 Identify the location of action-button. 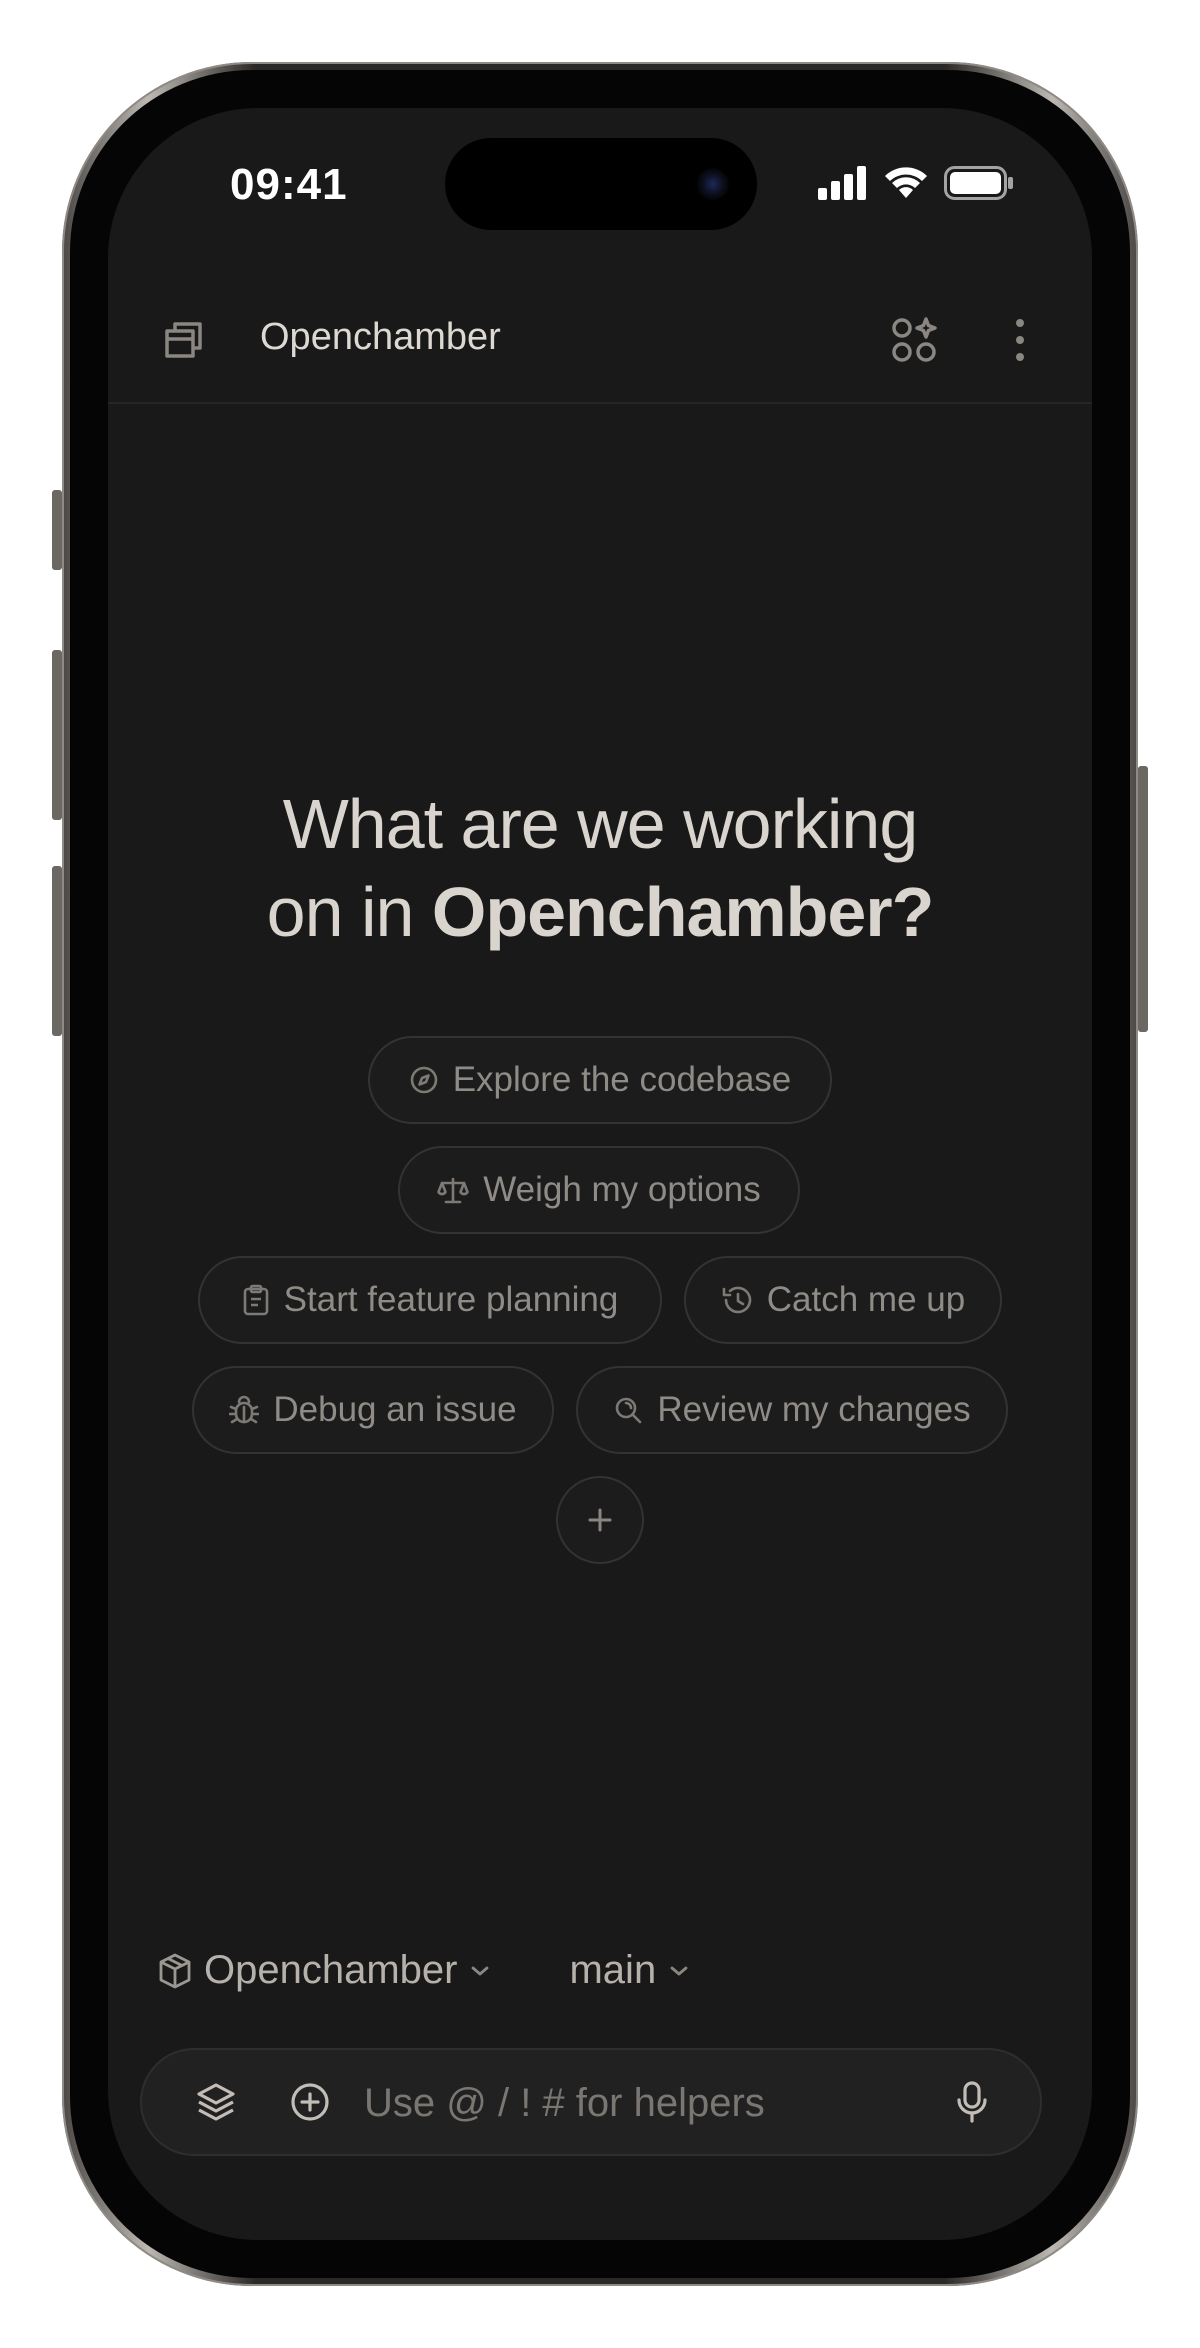
(57, 530).